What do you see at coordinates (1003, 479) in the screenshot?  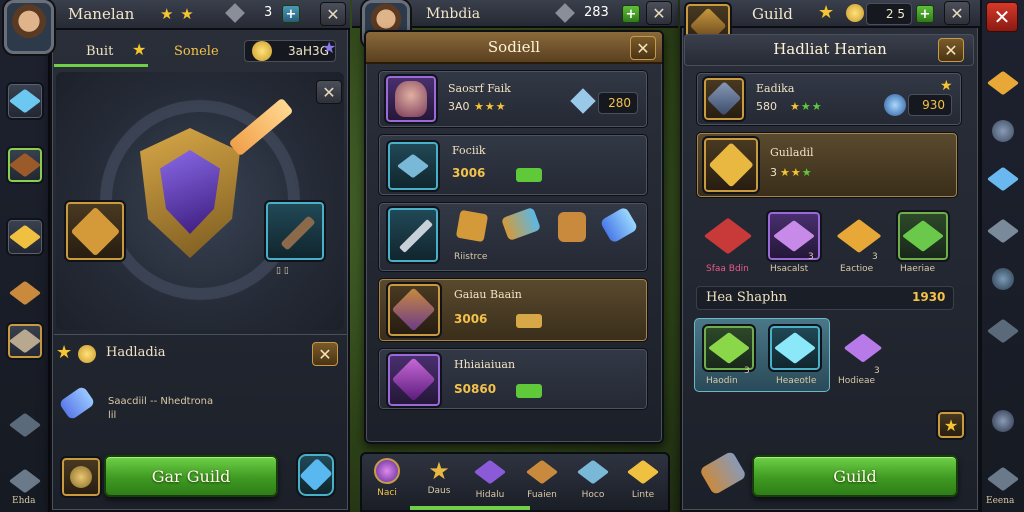 I see `right-rail-home-button` at bounding box center [1003, 479].